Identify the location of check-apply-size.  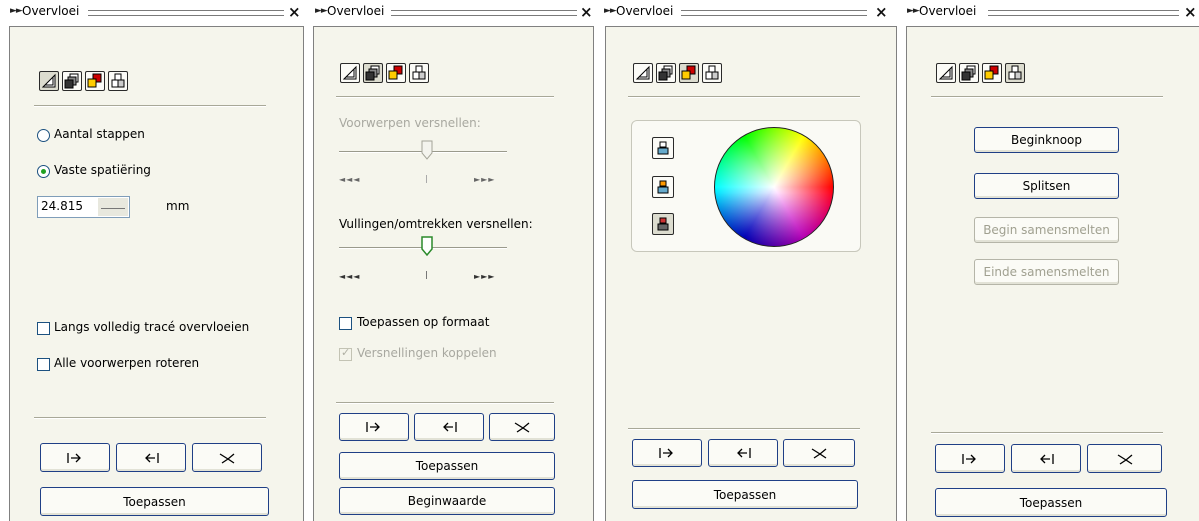
(345, 323).